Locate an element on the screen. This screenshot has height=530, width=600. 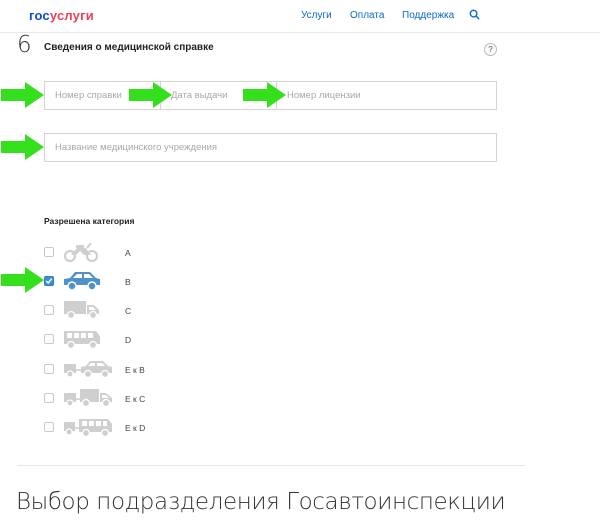
bus-icon is located at coordinates (82, 340).